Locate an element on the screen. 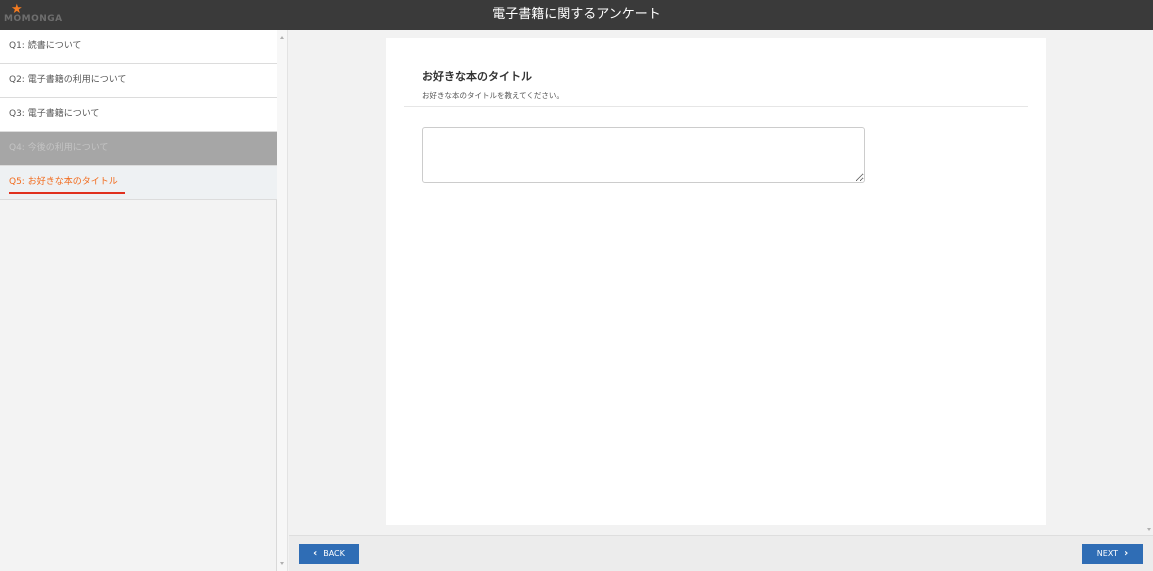 This screenshot has height=571, width=1153. divider is located at coordinates (716, 106).